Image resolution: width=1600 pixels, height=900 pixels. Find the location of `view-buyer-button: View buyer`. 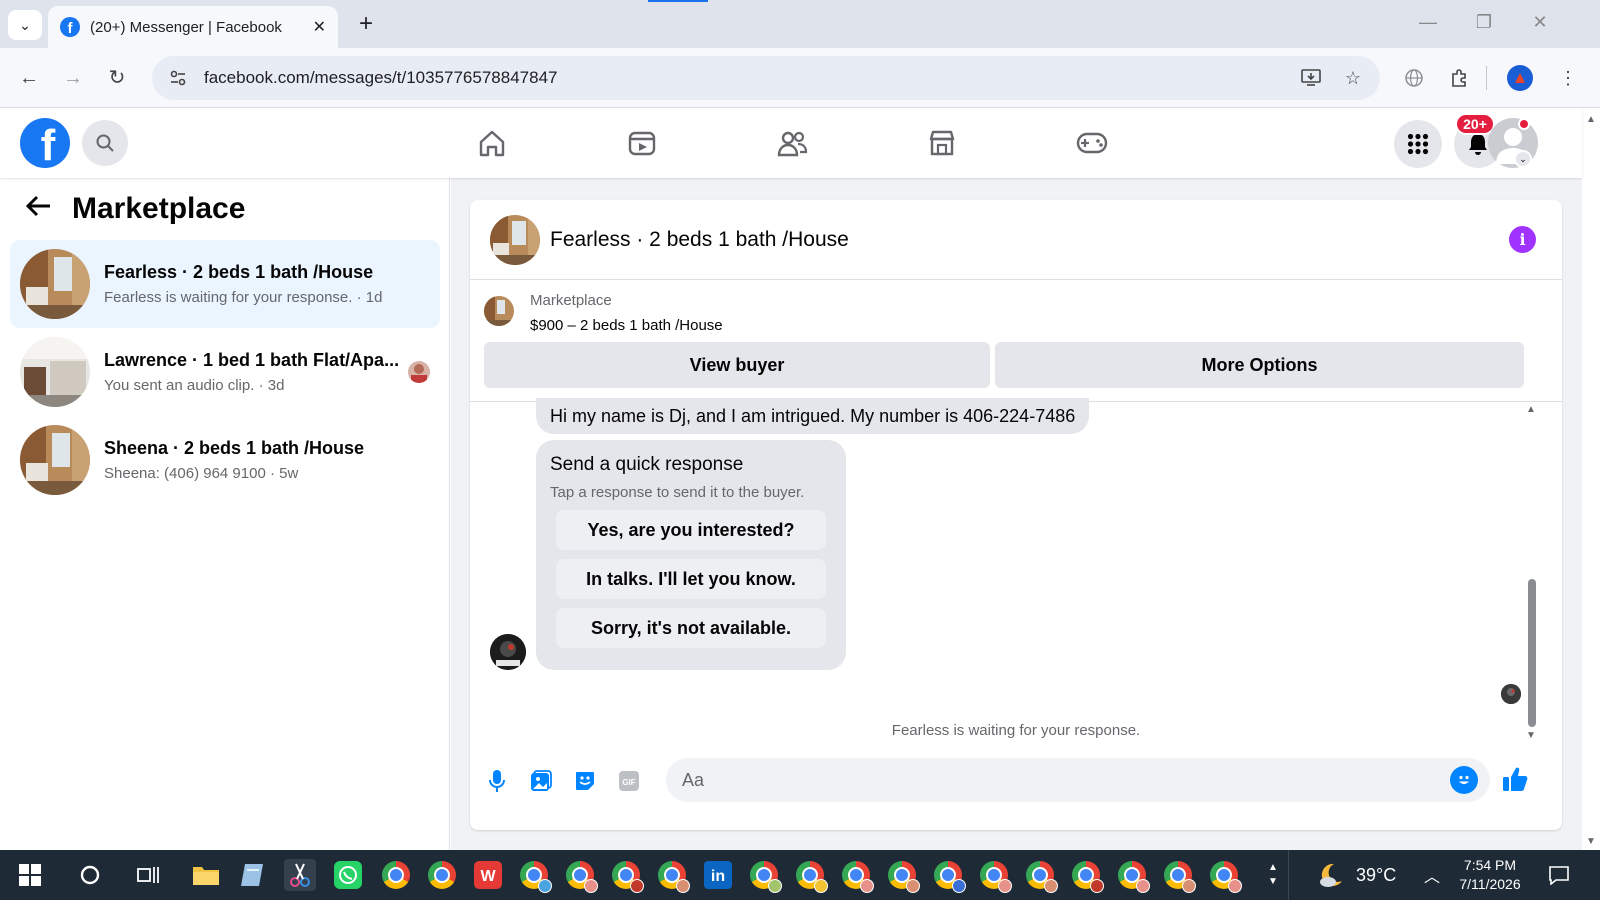

view-buyer-button: View buyer is located at coordinates (737, 365).